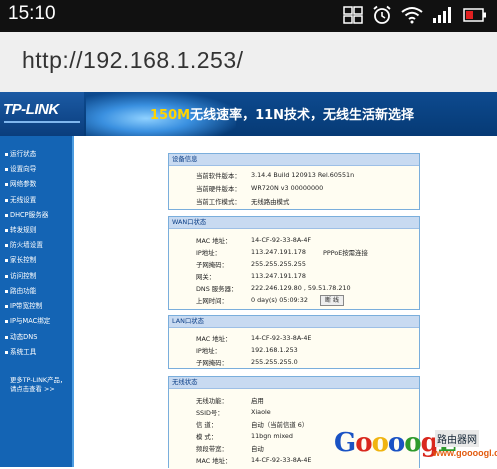 The image size is (497, 469). I want to click on row-value: 255.255.255.255, so click(278, 264).